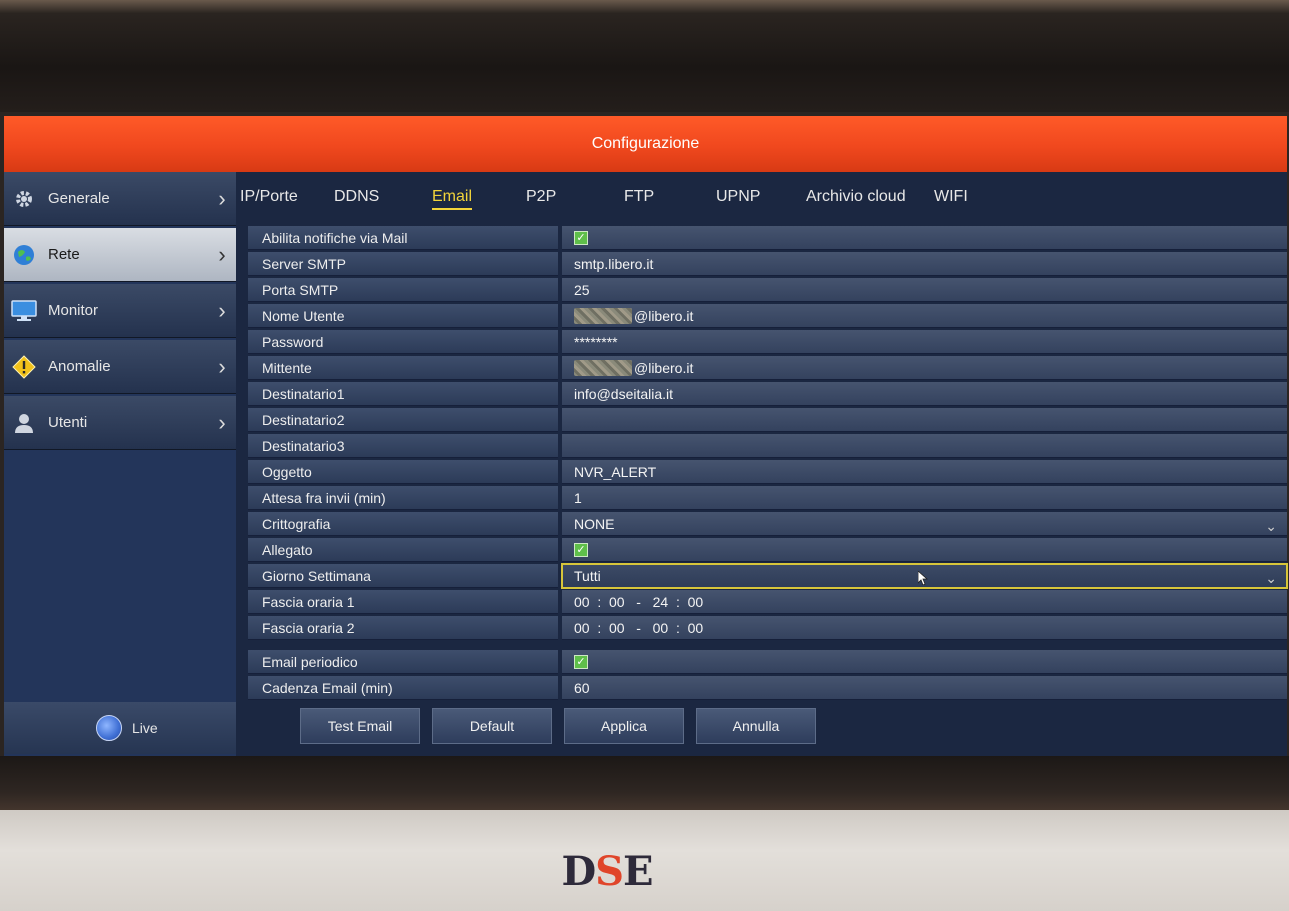 The width and height of the screenshot is (1289, 911). I want to click on recipient3-input, so click(924, 446).